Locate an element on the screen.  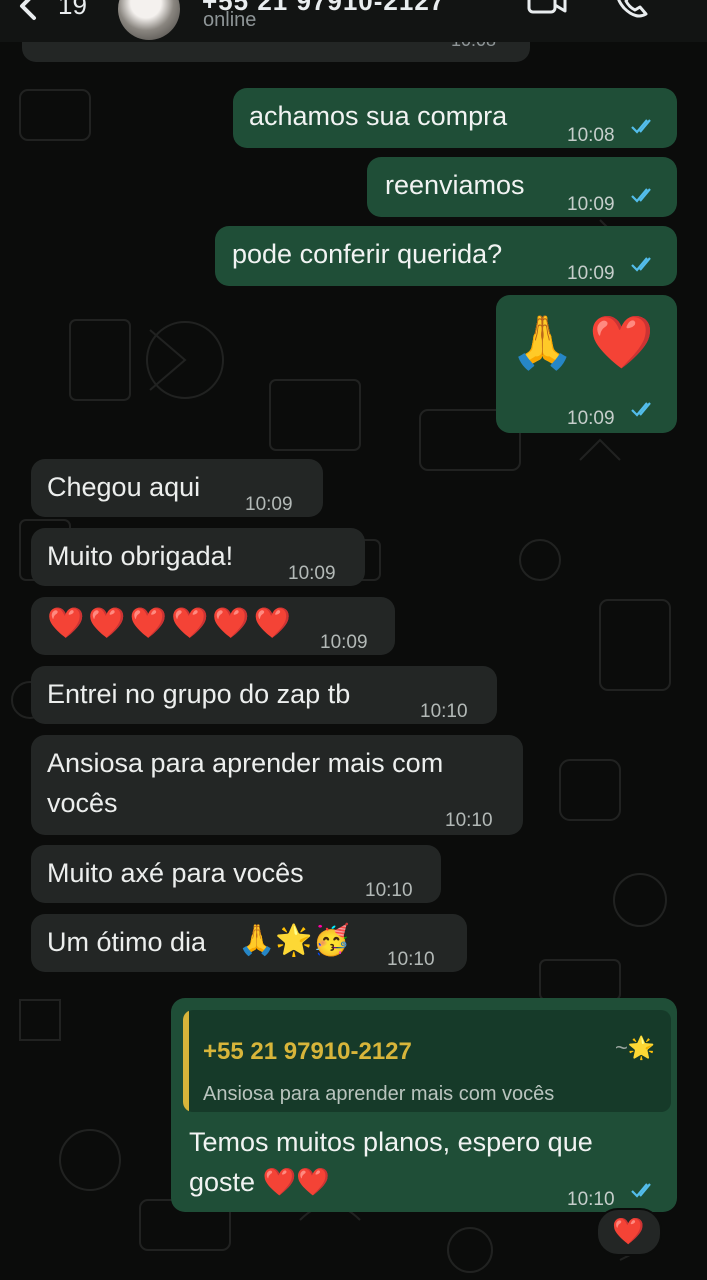
message-text: reenviamos is located at coordinates (455, 185).